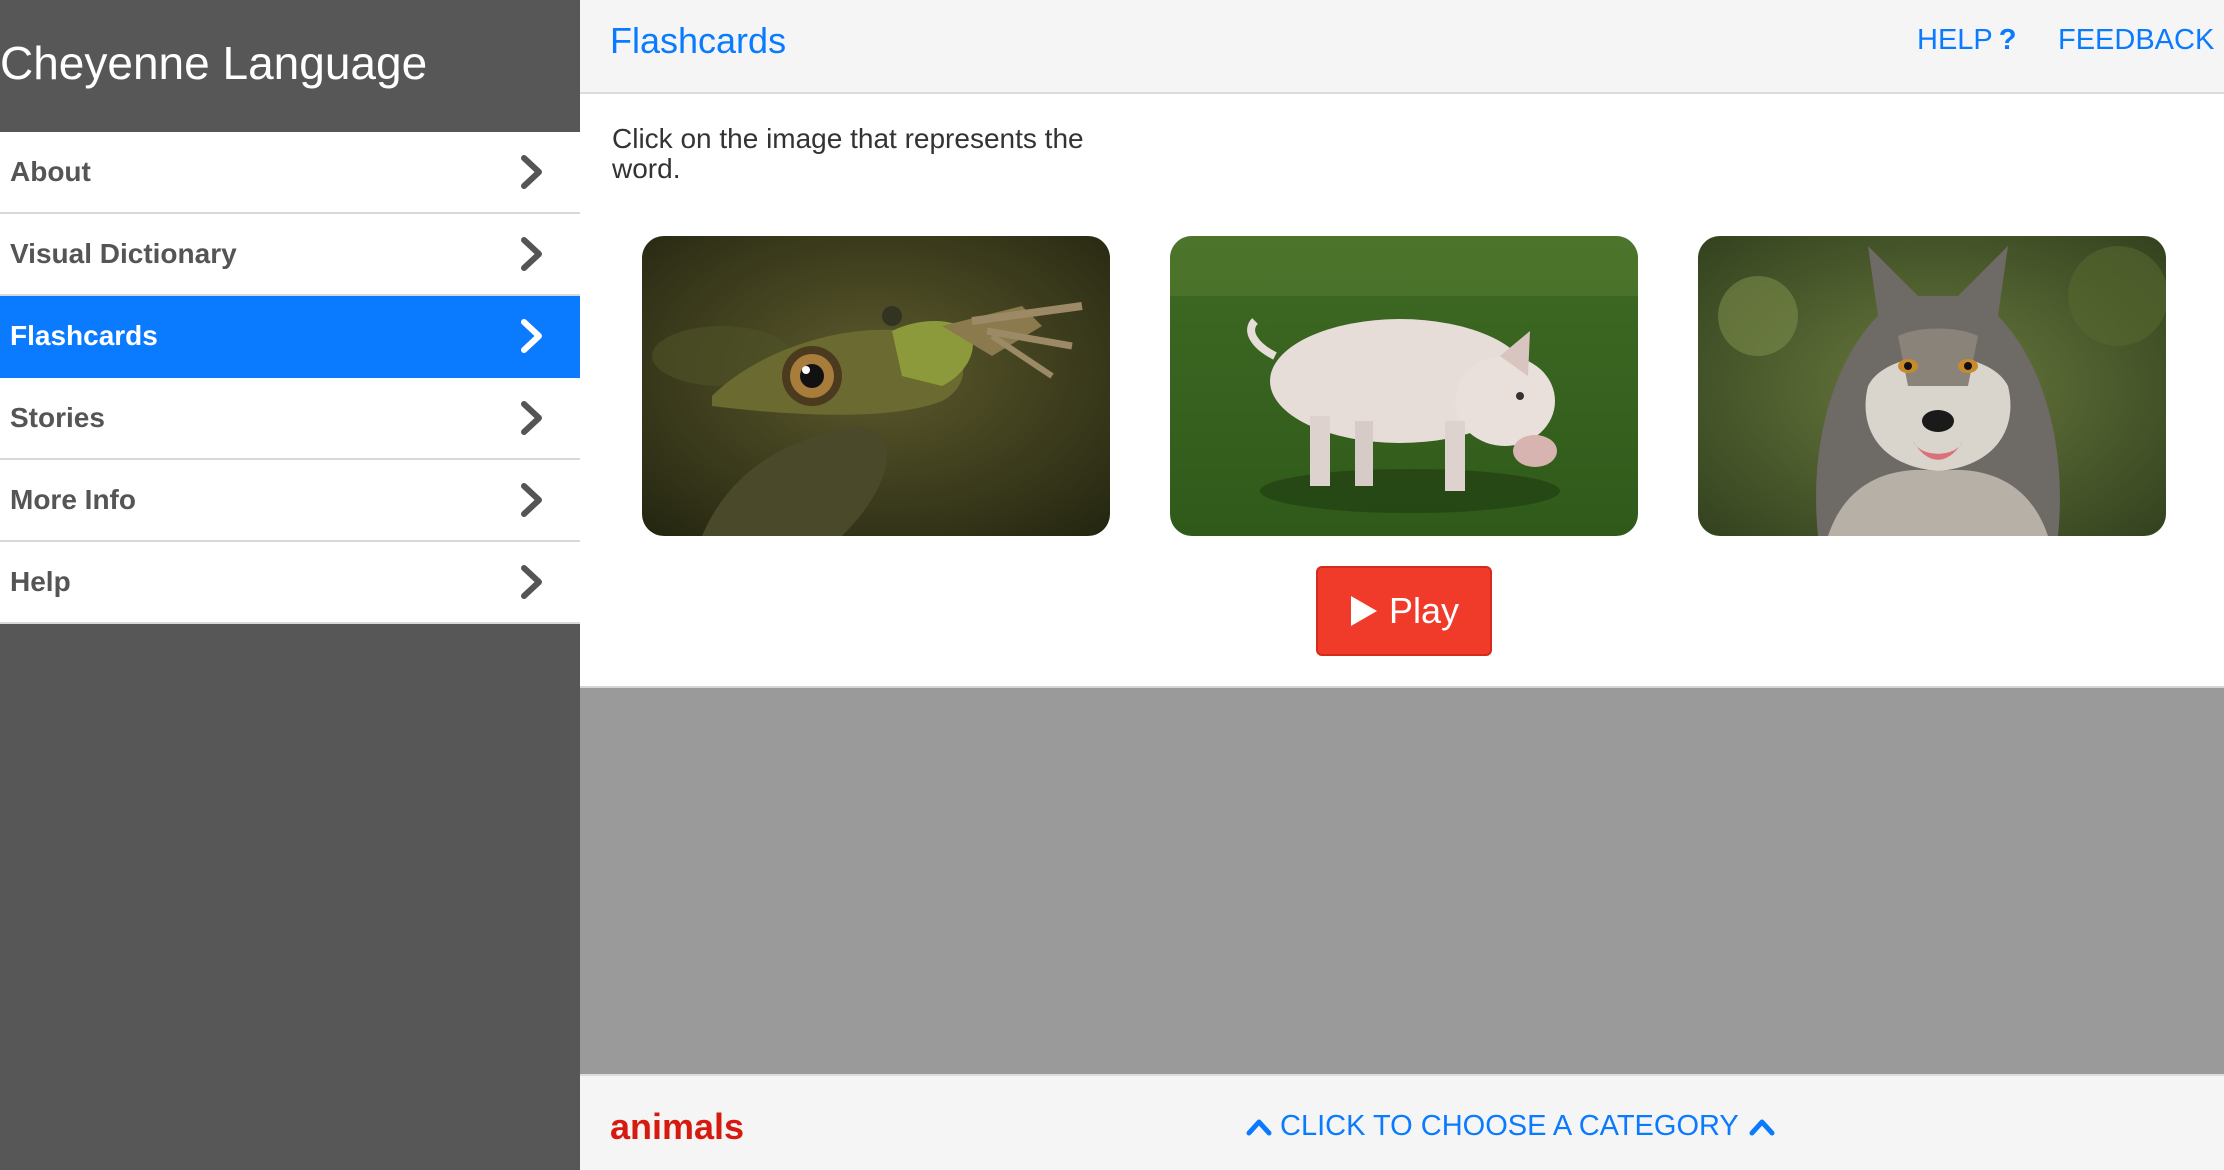 This screenshot has height=1170, width=2224. Describe the element at coordinates (1955, 40) in the screenshot. I see `help-label: HELP` at that location.